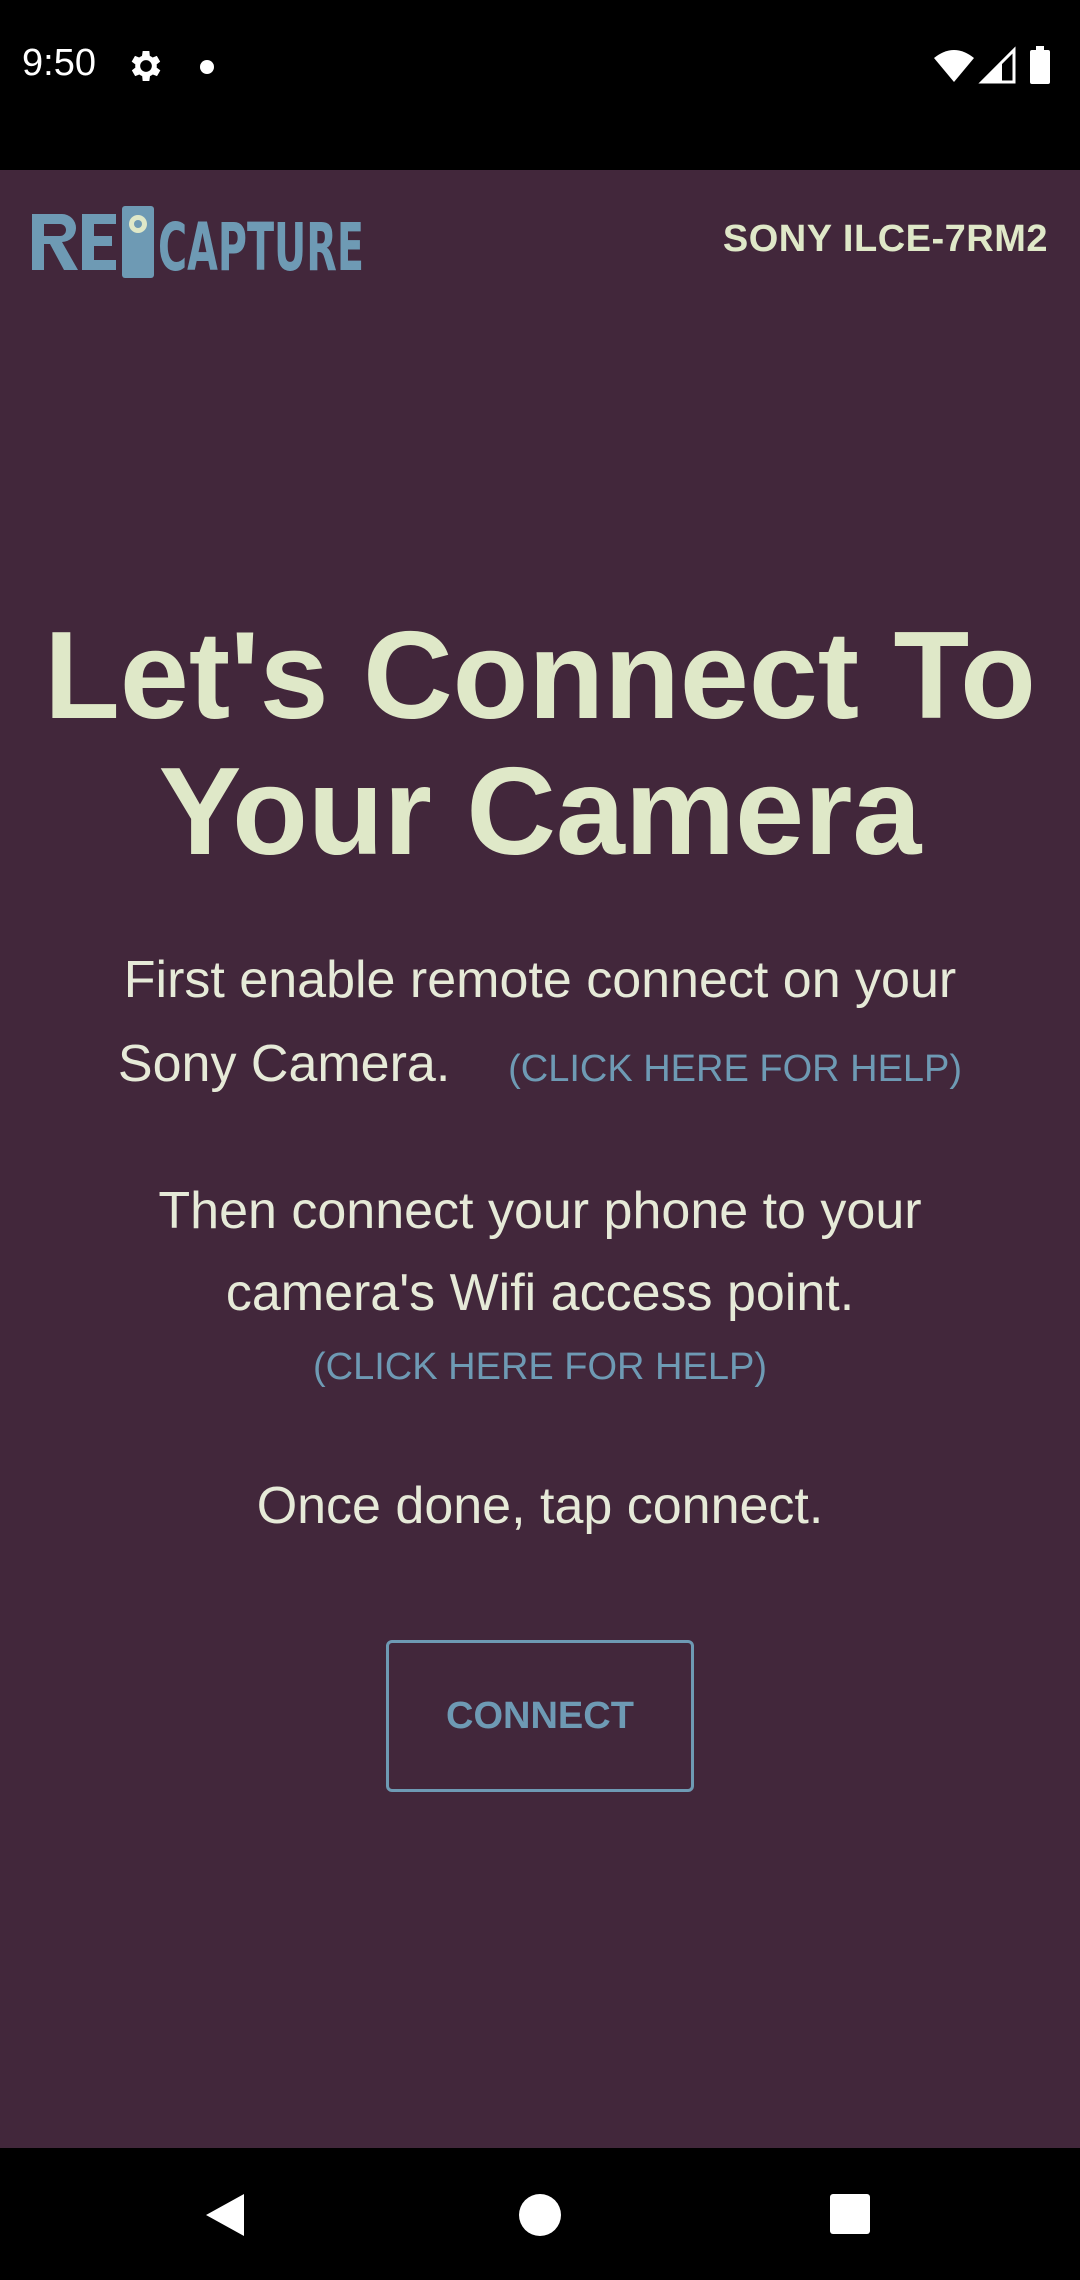 This screenshot has height=2280, width=1080. Describe the element at coordinates (850, 2214) in the screenshot. I see `recents-icon` at that location.